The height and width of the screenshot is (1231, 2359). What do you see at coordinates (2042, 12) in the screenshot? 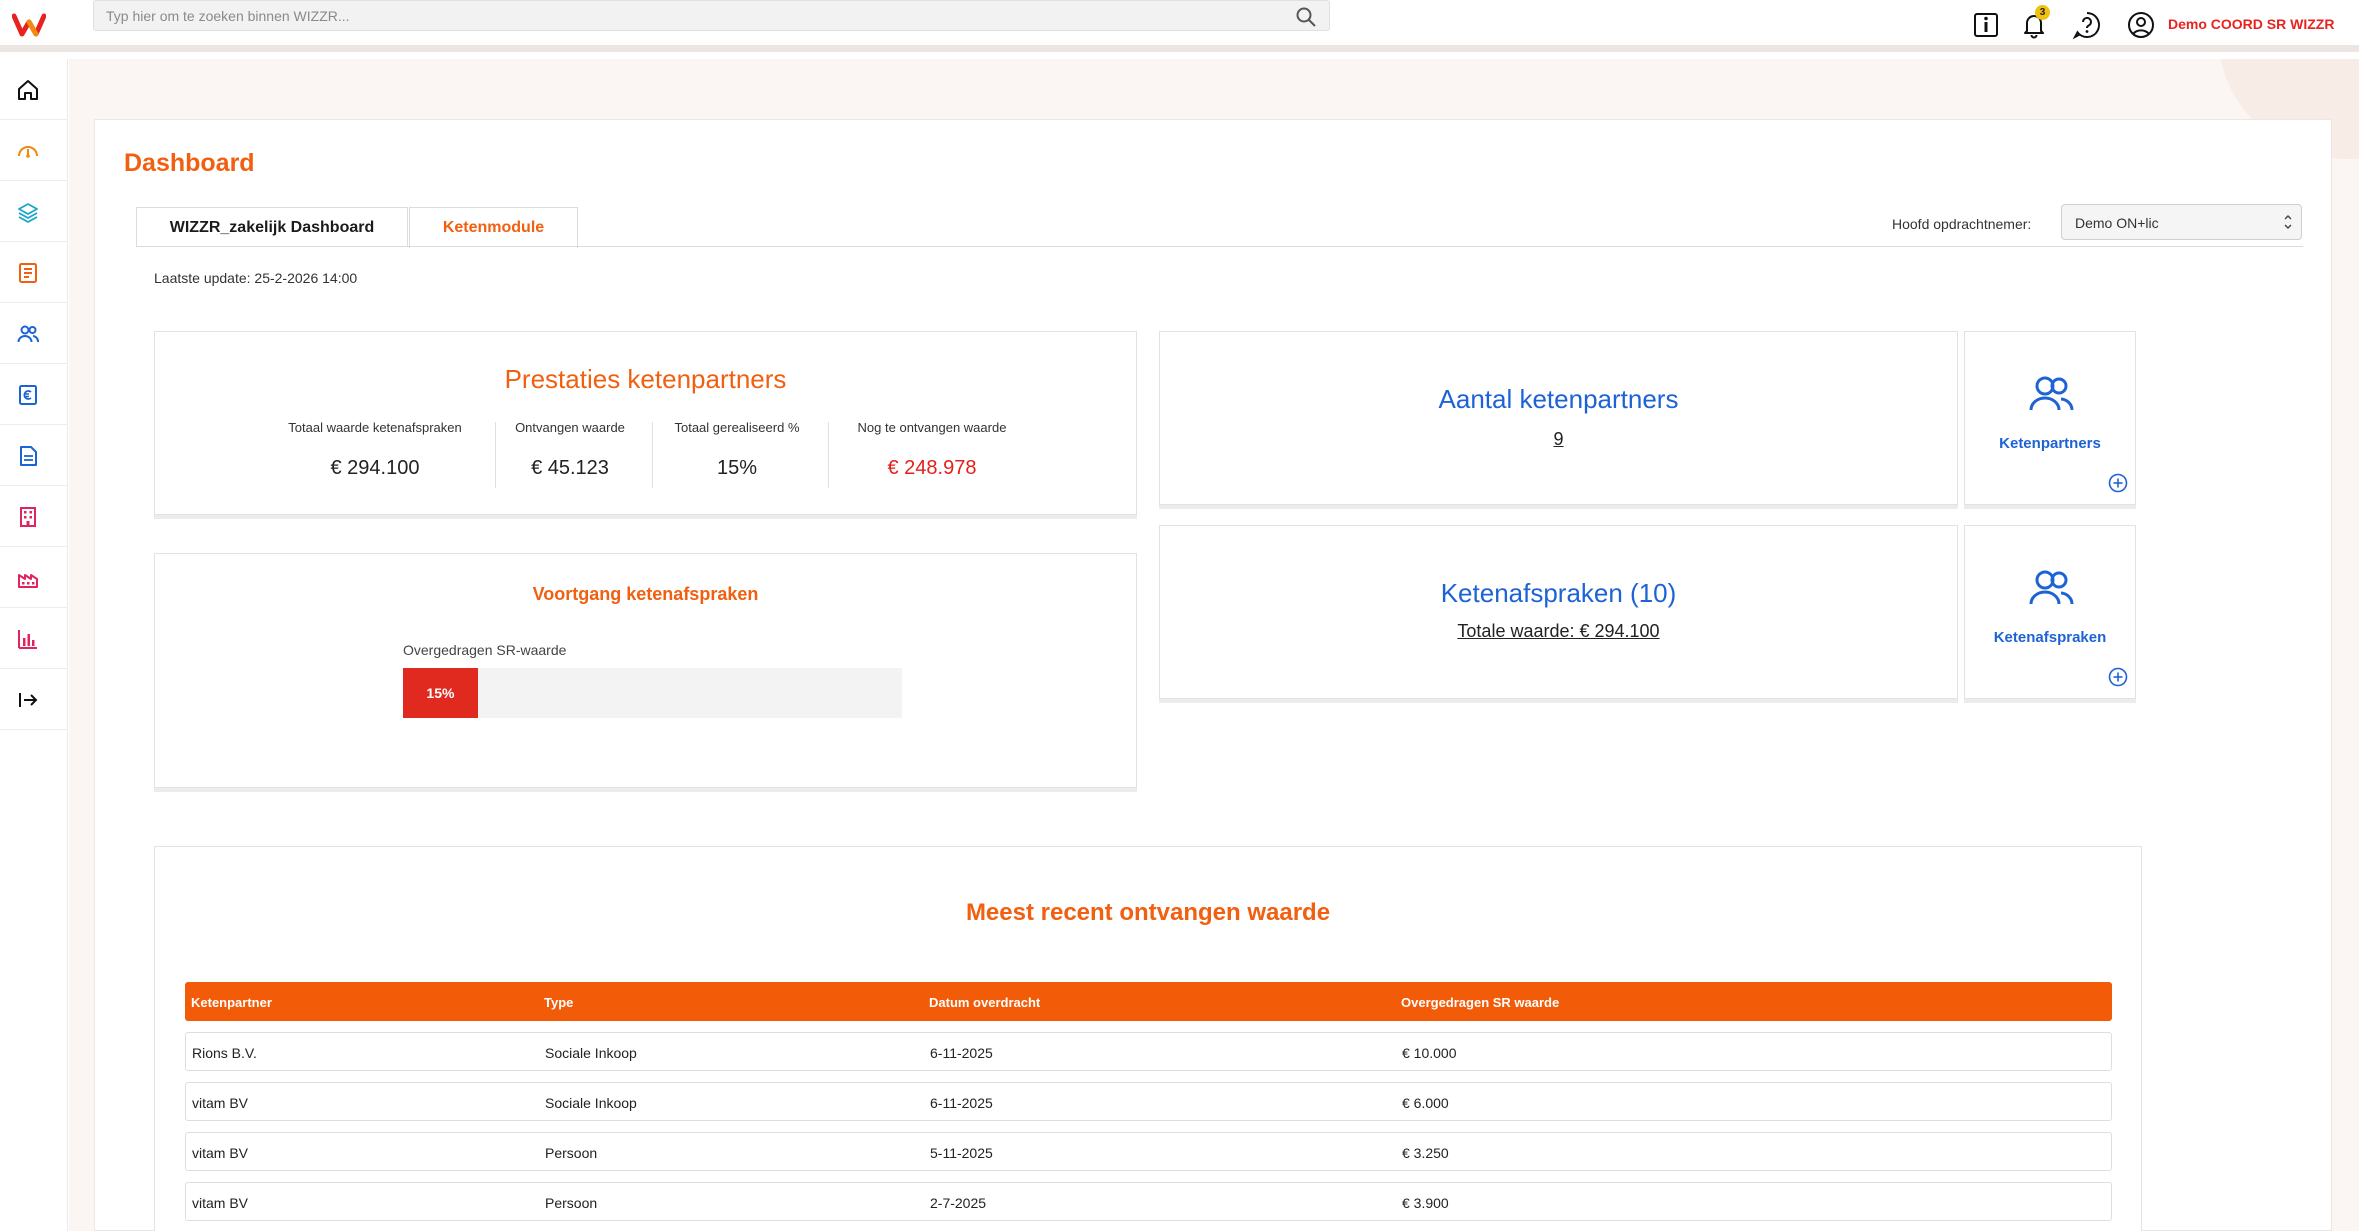
I see `notification-badge: 3` at bounding box center [2042, 12].